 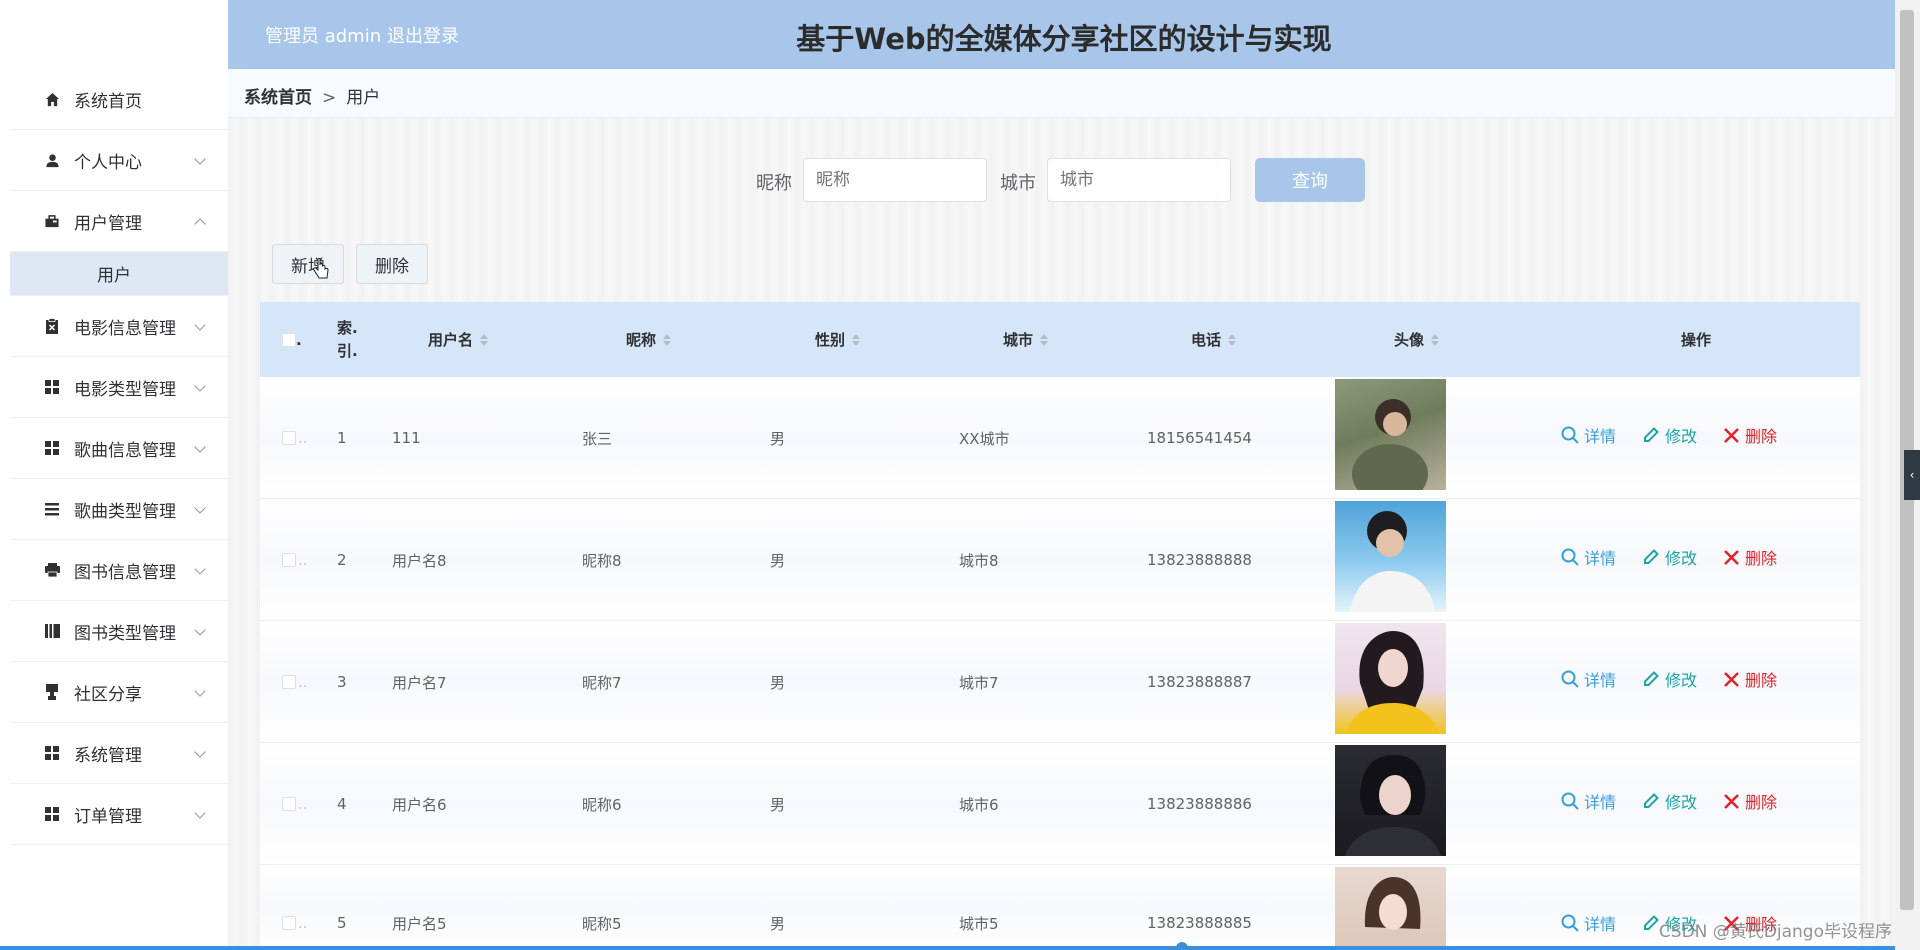 I want to click on sidebar-item-orders: 订单管理, so click(x=119, y=814).